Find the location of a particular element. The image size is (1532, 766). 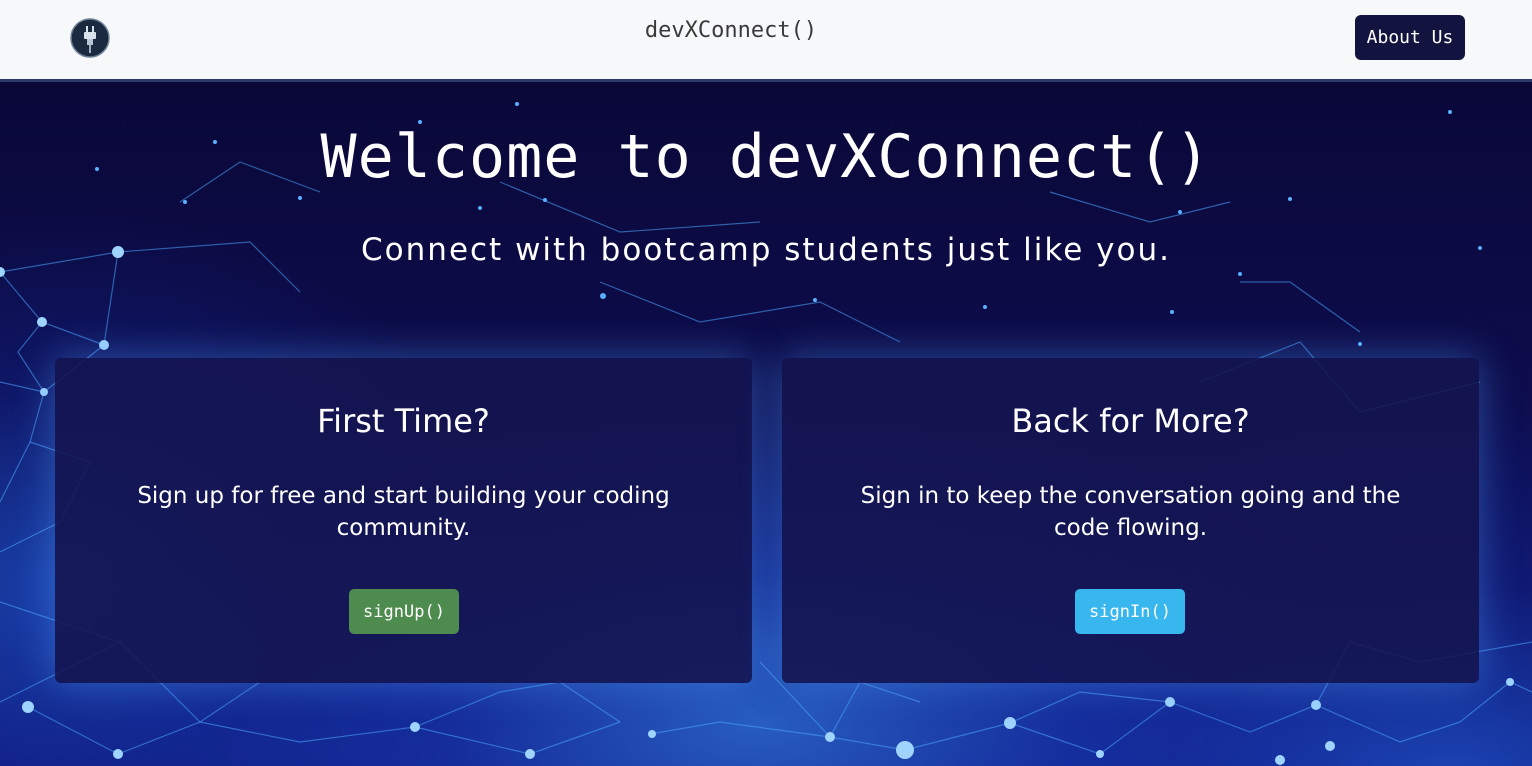

brand-title: devXConnect() is located at coordinates (731, 30).